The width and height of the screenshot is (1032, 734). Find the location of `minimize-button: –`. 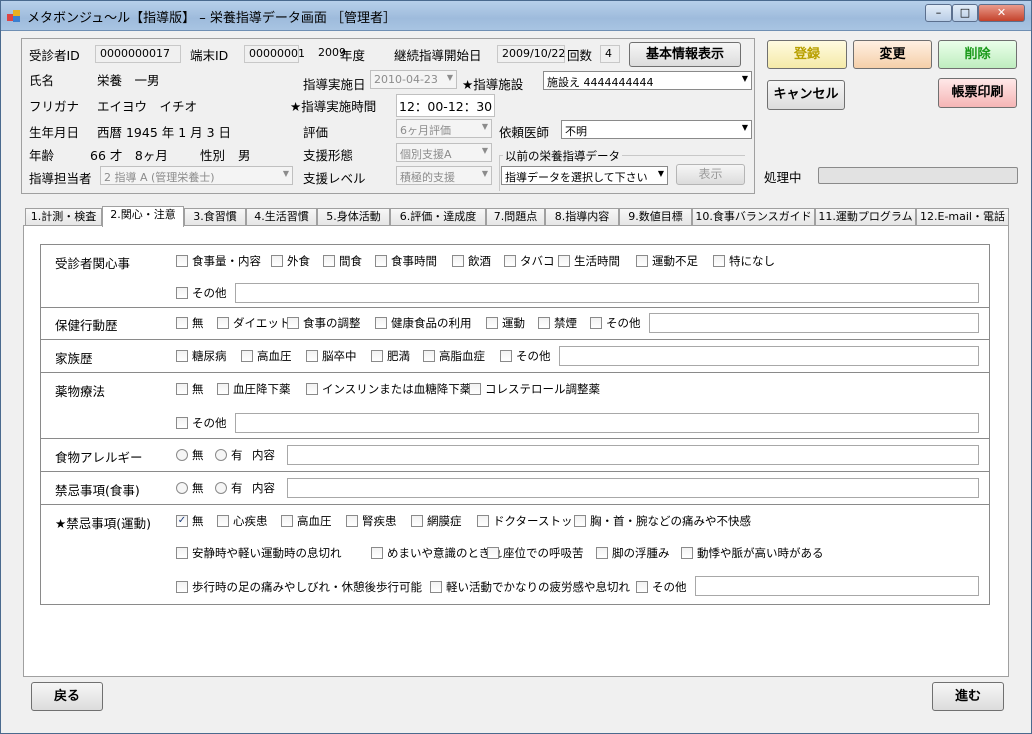

minimize-button: – is located at coordinates (938, 13).